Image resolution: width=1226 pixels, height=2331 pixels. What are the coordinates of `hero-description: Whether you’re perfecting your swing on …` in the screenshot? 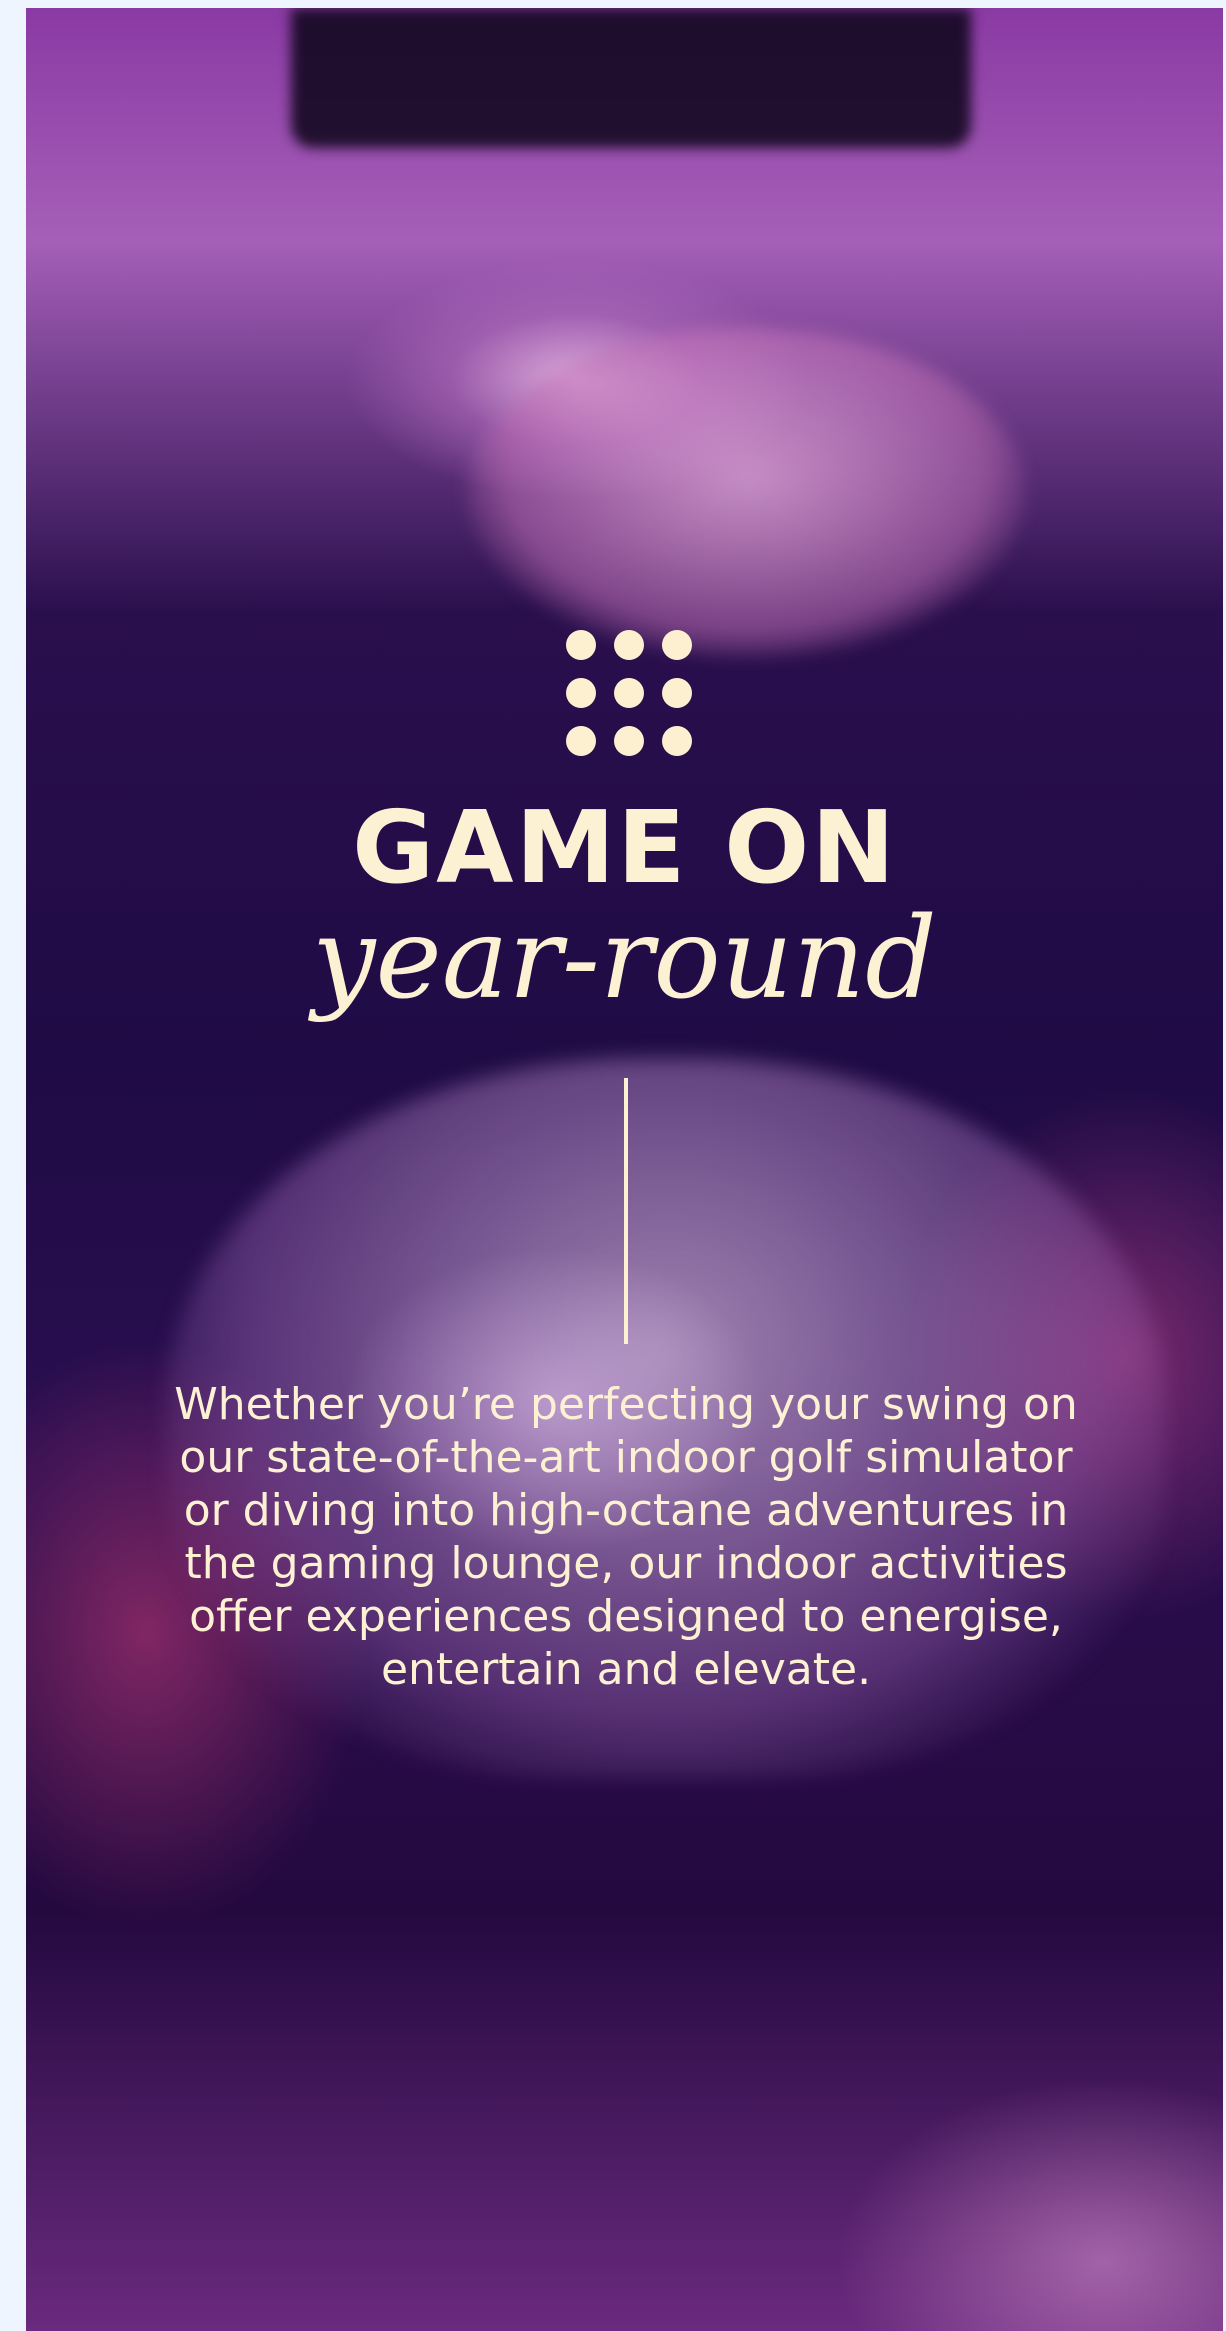 It's located at (626, 1537).